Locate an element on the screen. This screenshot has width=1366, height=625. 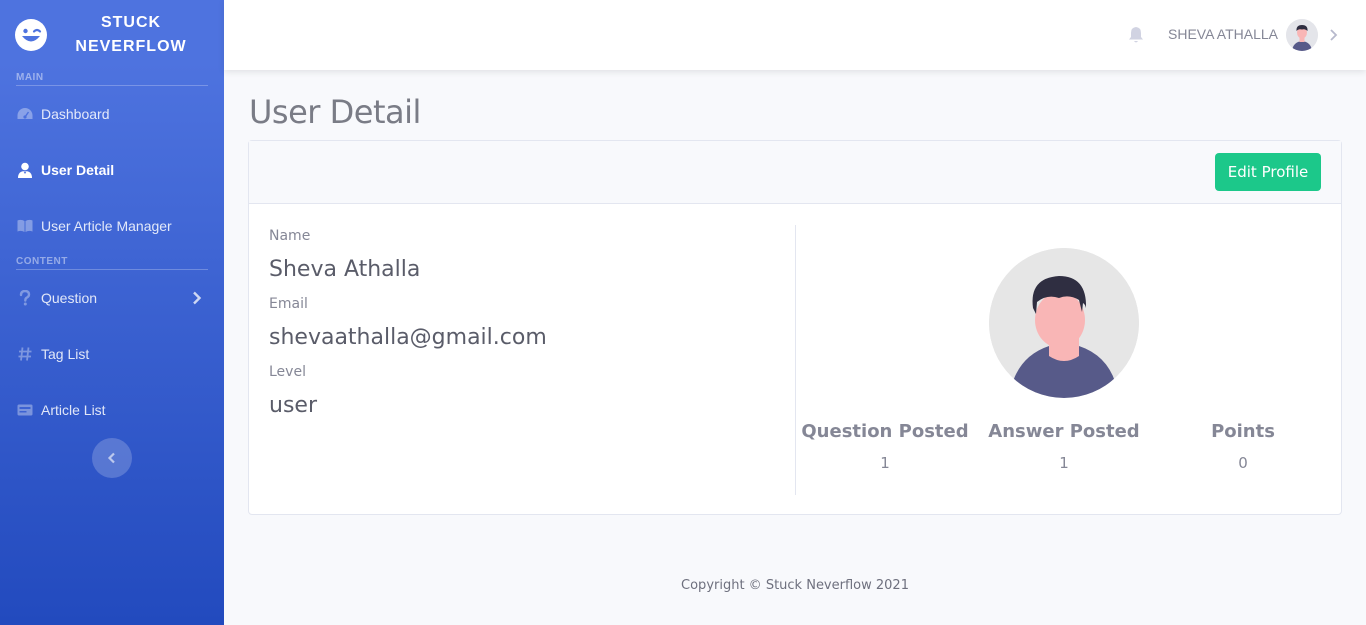
brand-name: STUCK NEVERFLOW is located at coordinates (131, 34).